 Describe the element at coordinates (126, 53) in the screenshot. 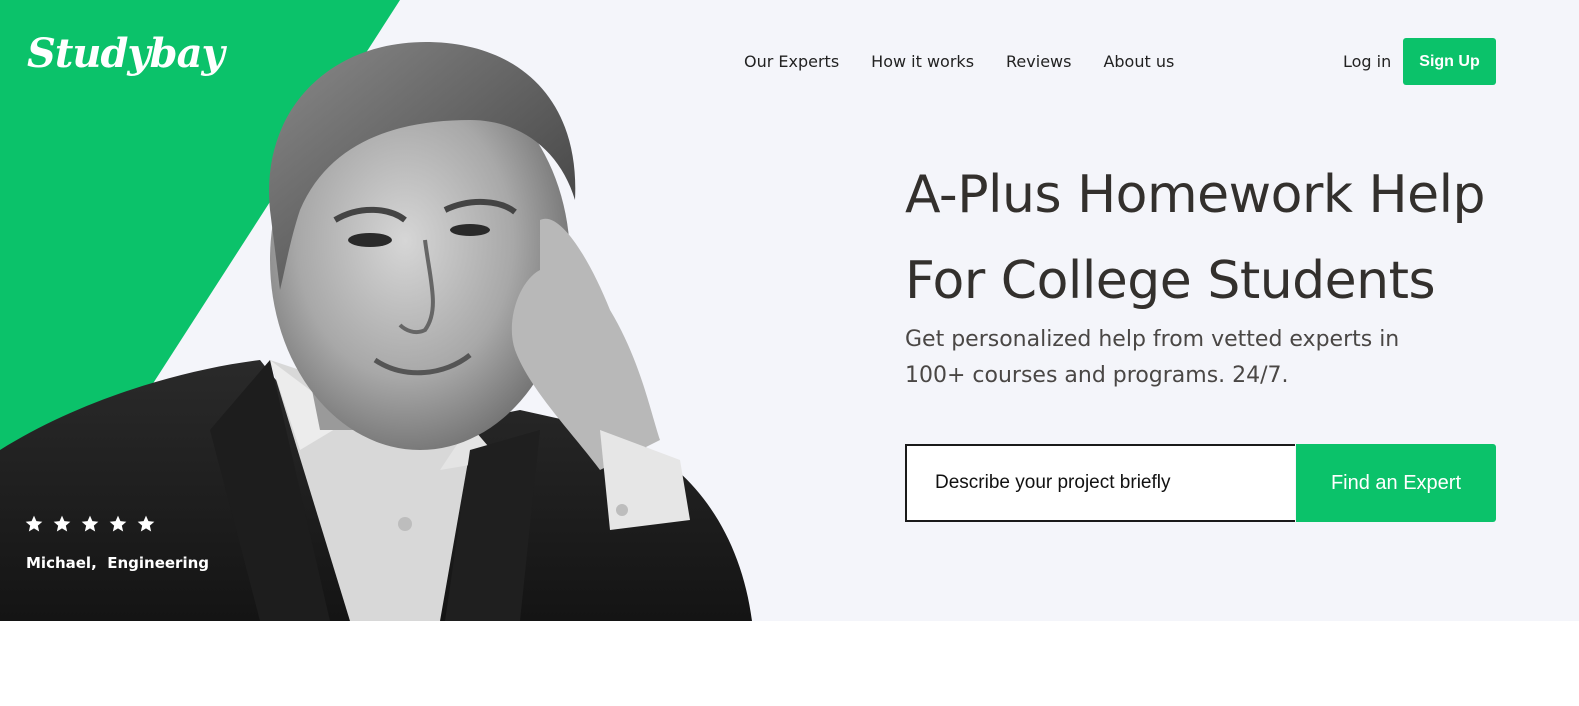

I see `studybay-logo: Studybay` at that location.